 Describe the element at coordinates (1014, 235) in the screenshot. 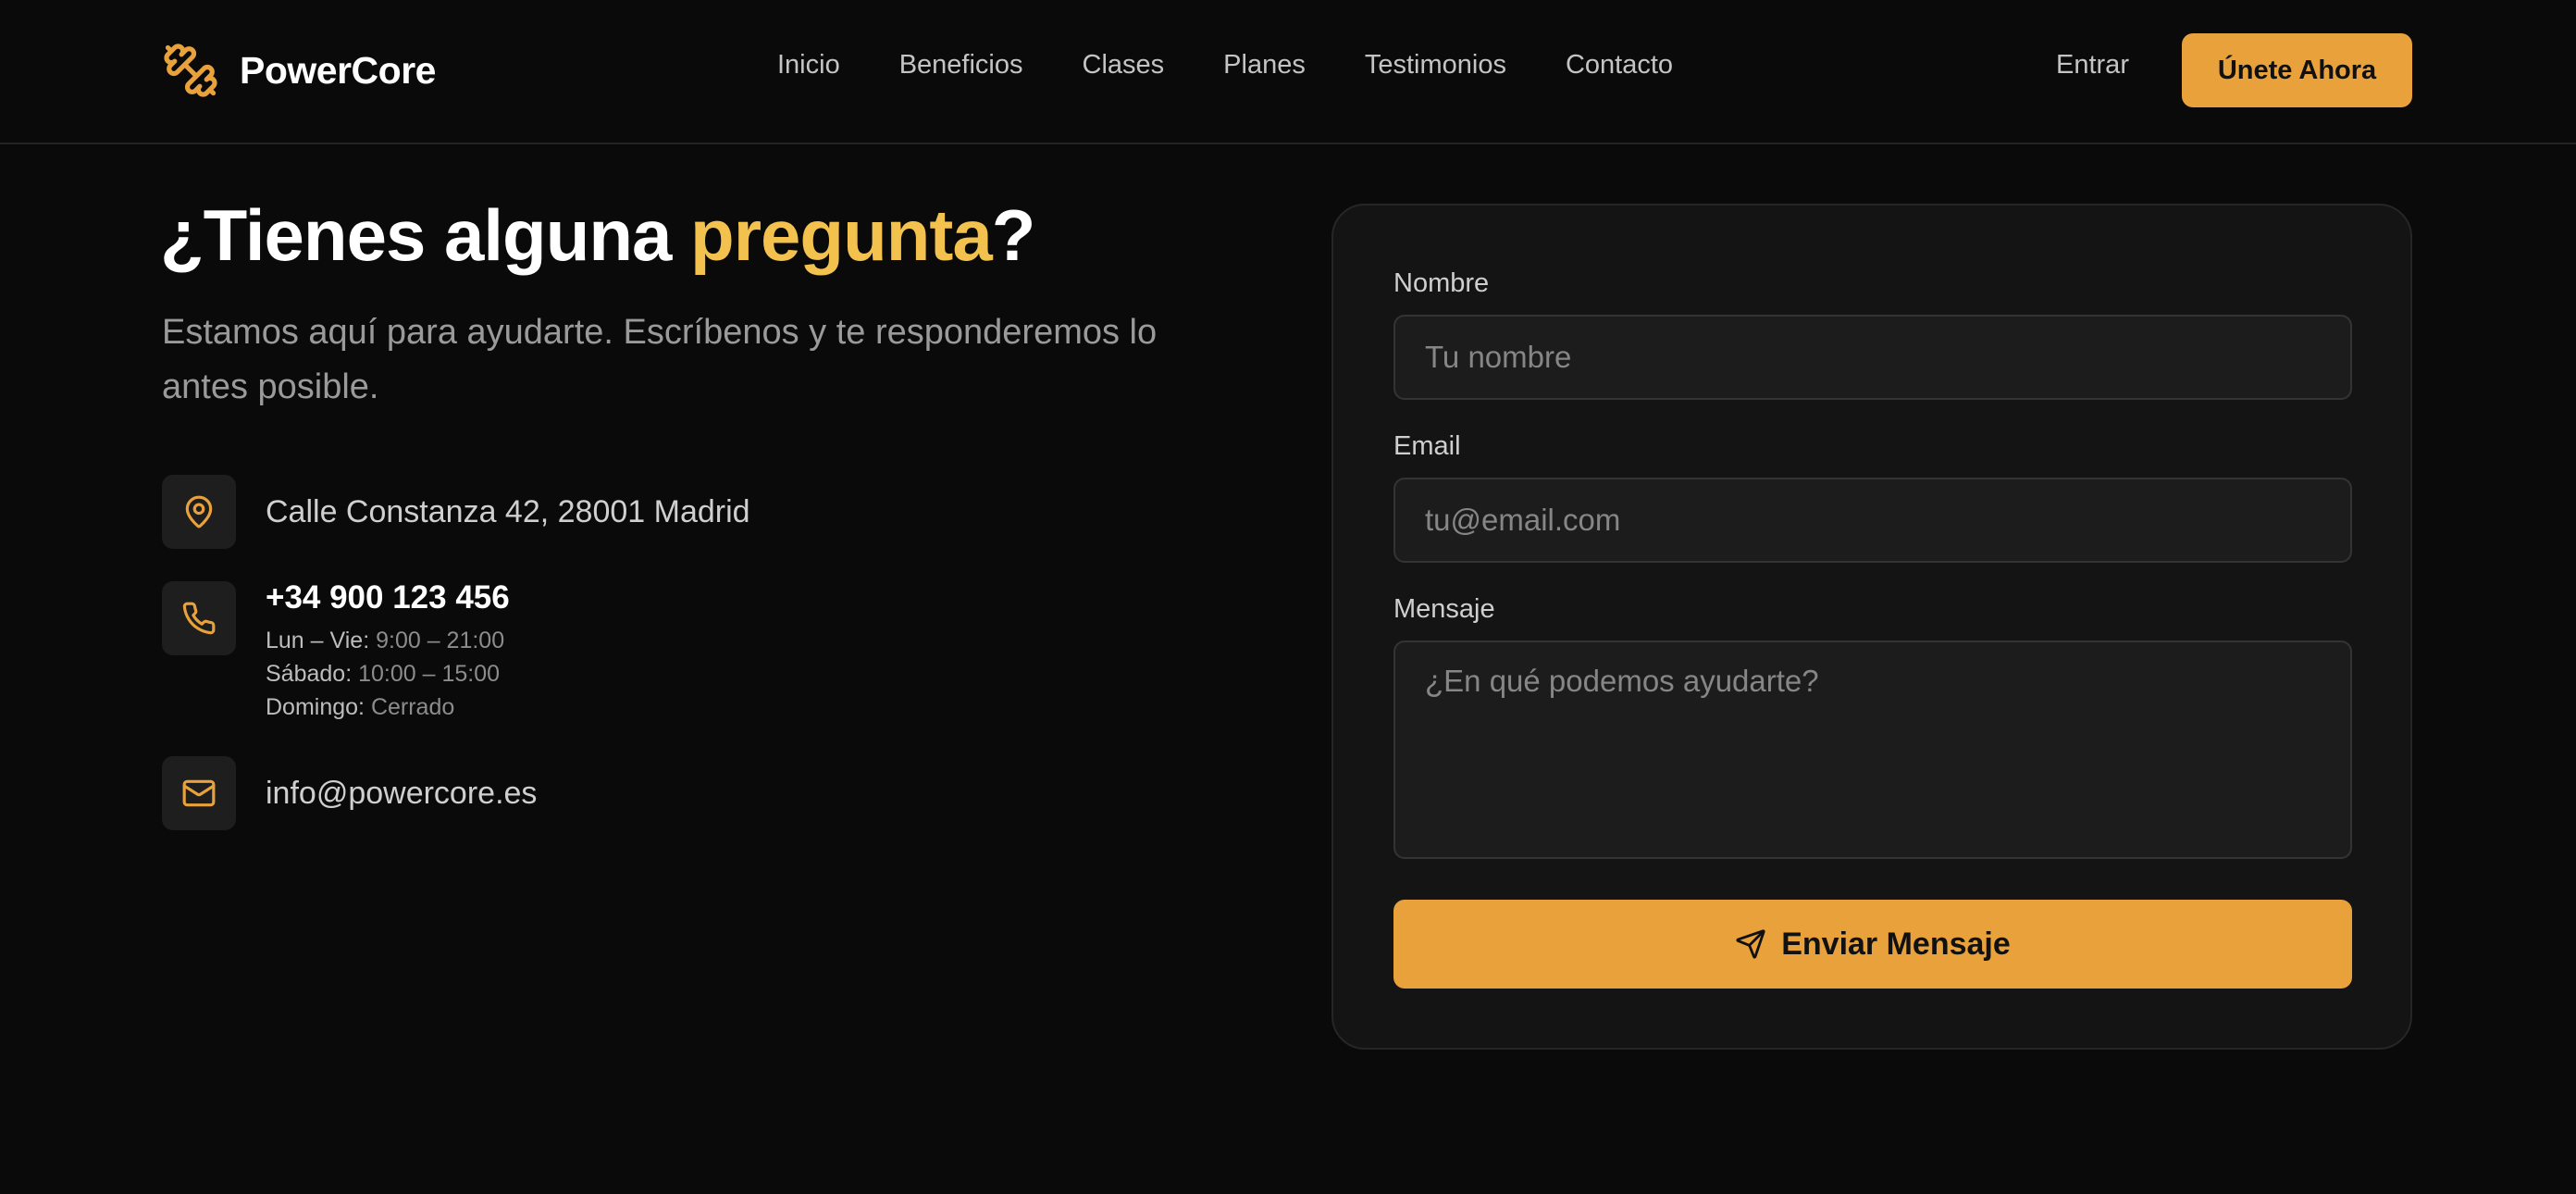

I see `heading-end: ?` at that location.